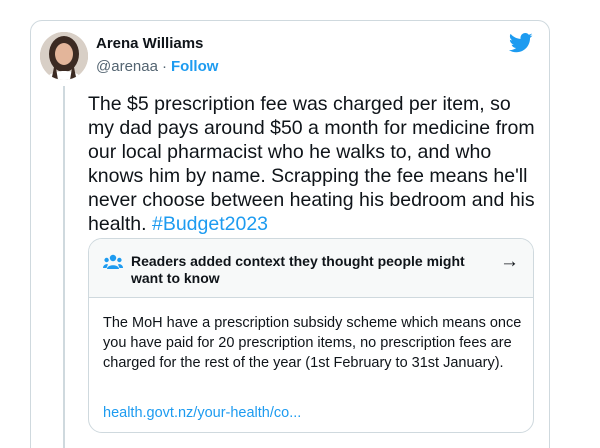 The width and height of the screenshot is (600, 448). I want to click on handle-row: @arenaa · Follow, so click(157, 66).